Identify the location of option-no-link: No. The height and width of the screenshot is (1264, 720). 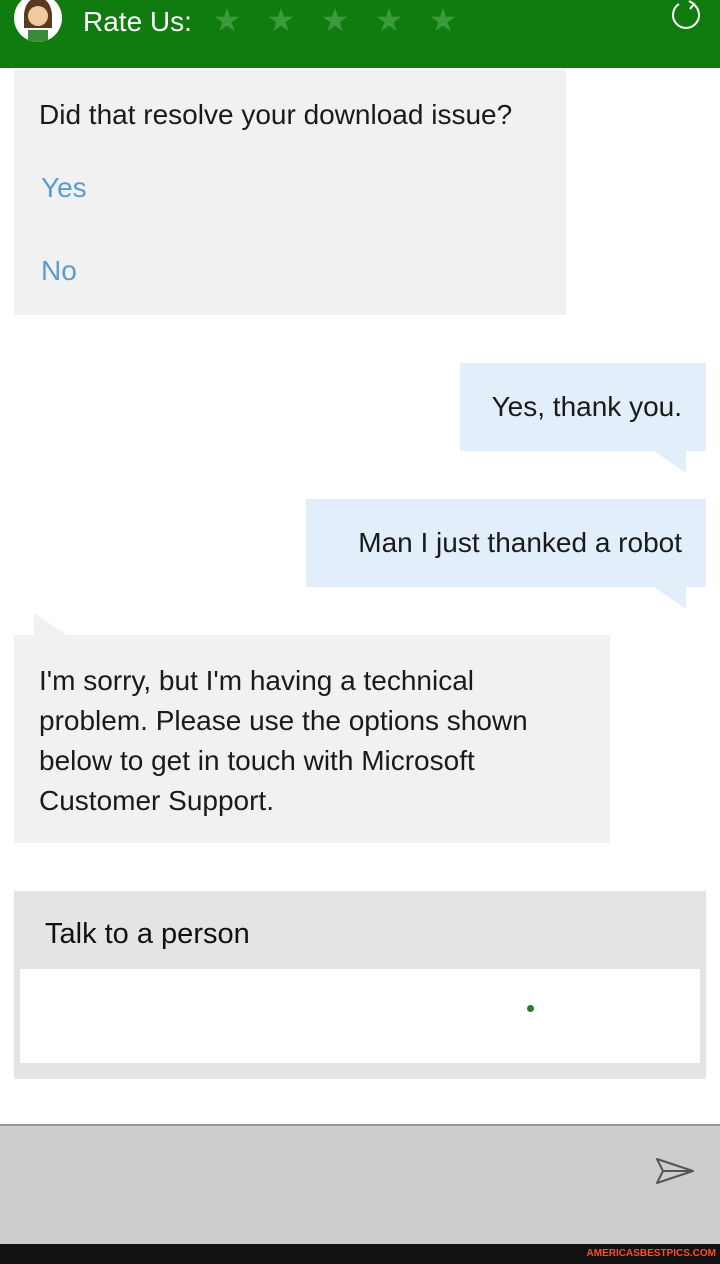
(59, 271).